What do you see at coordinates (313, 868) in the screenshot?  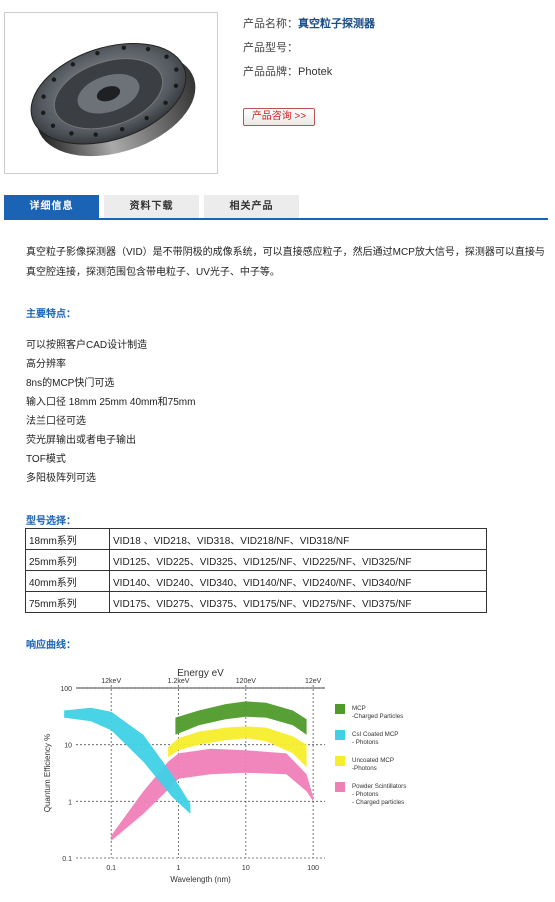 I see `x-tick-label: 100` at bounding box center [313, 868].